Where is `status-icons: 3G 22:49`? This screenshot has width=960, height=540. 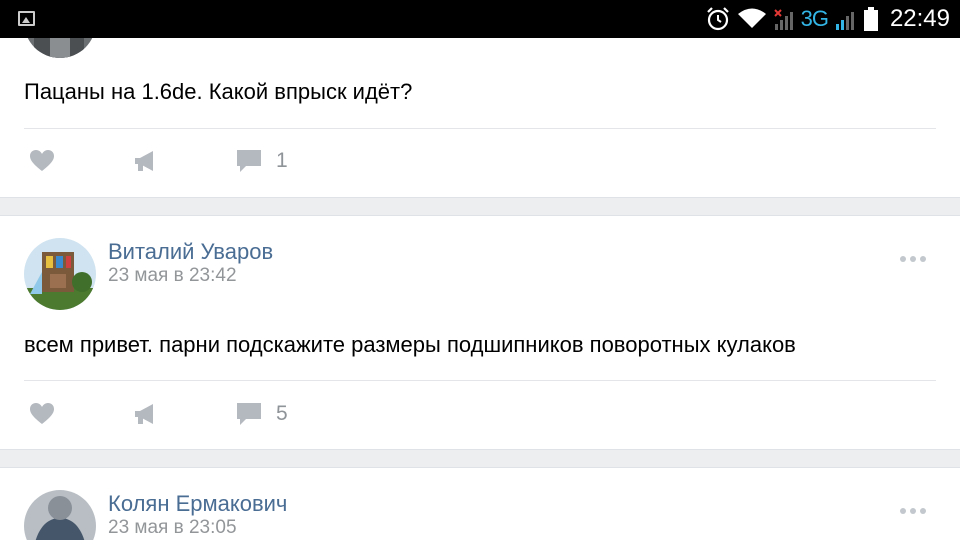
status-icons: 3G 22:49 is located at coordinates (827, 19).